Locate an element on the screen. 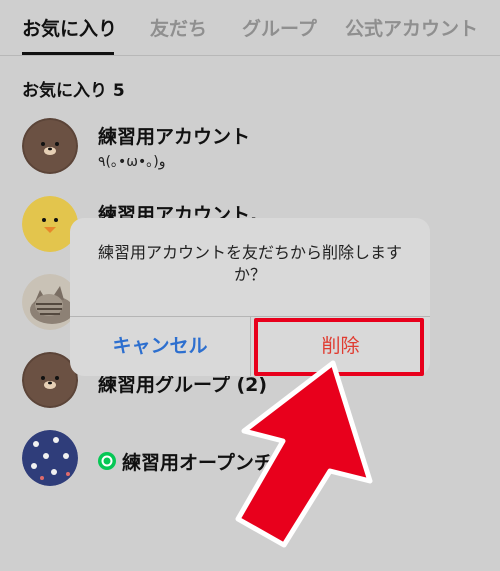 This screenshot has width=500, height=571. brown-bear-icon is located at coordinates (50, 146).